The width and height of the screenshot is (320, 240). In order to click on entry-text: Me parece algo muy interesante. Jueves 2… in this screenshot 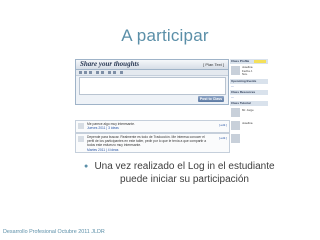, I will do `click(111, 126)`.